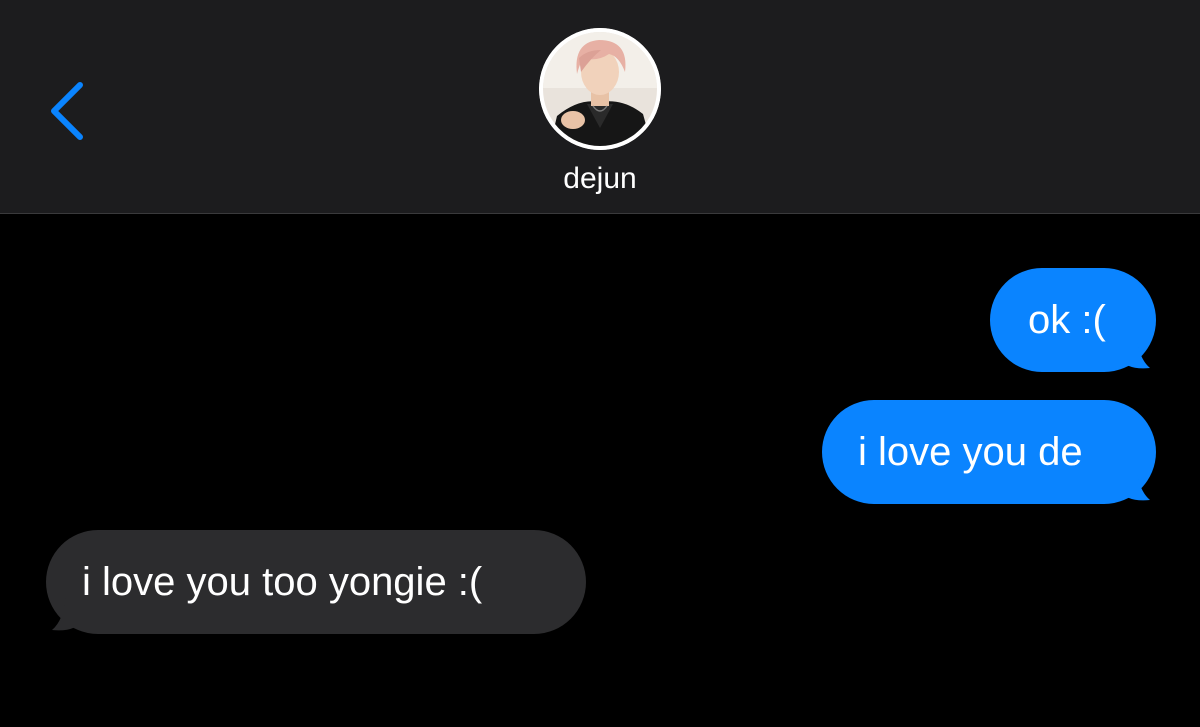 This screenshot has height=727, width=1200. I want to click on avatar, so click(600, 89).